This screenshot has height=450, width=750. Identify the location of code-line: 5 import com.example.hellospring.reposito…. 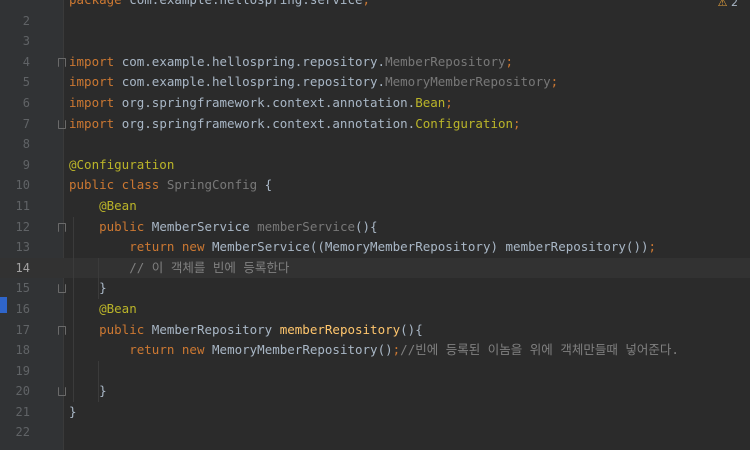
(375, 82).